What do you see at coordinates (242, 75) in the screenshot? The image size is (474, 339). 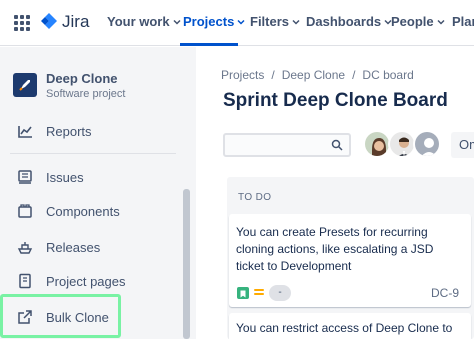 I see `breadcrumb-projects: Projects` at bounding box center [242, 75].